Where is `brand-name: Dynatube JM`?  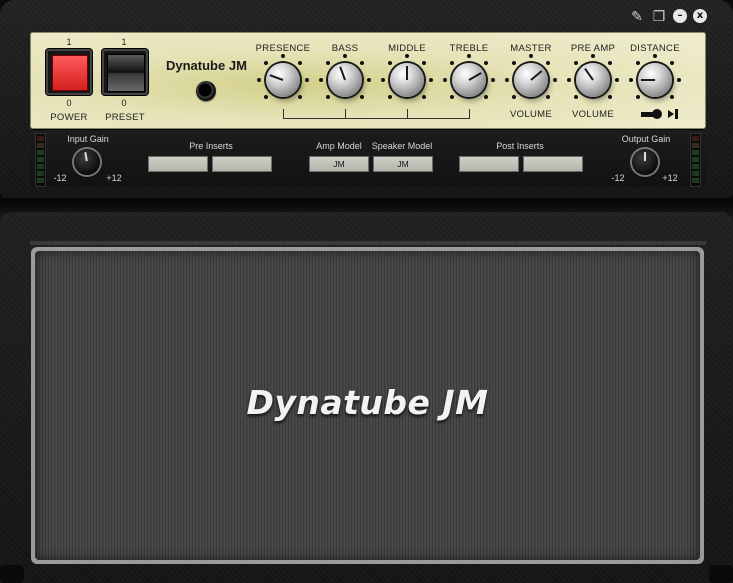 brand-name: Dynatube JM is located at coordinates (206, 65).